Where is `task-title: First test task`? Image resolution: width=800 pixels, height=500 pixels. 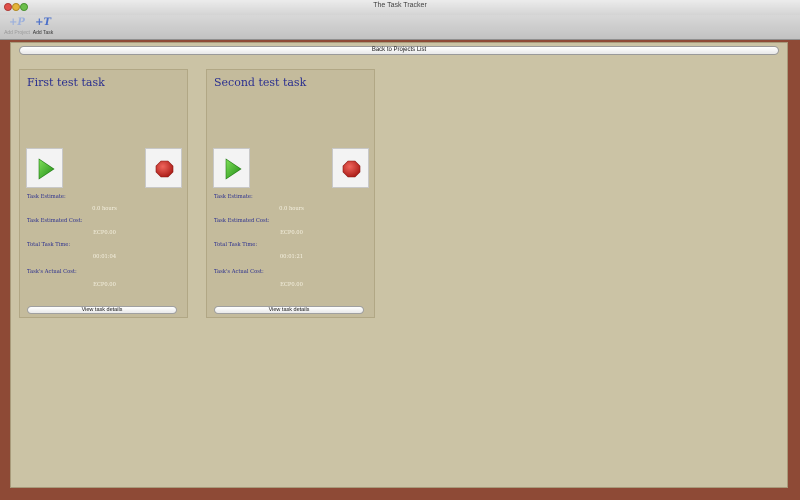 task-title: First test task is located at coordinates (66, 82).